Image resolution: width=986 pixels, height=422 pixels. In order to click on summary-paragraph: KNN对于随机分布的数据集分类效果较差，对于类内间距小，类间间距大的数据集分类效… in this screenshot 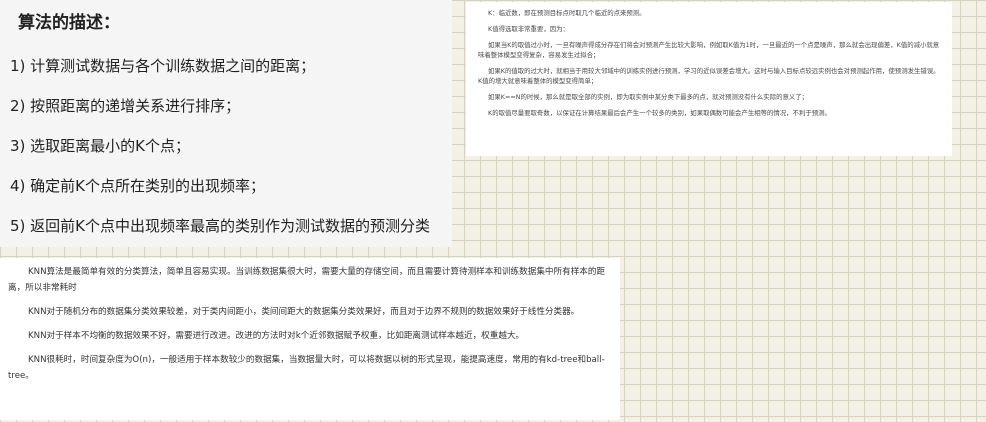, I will do `click(304, 312)`.